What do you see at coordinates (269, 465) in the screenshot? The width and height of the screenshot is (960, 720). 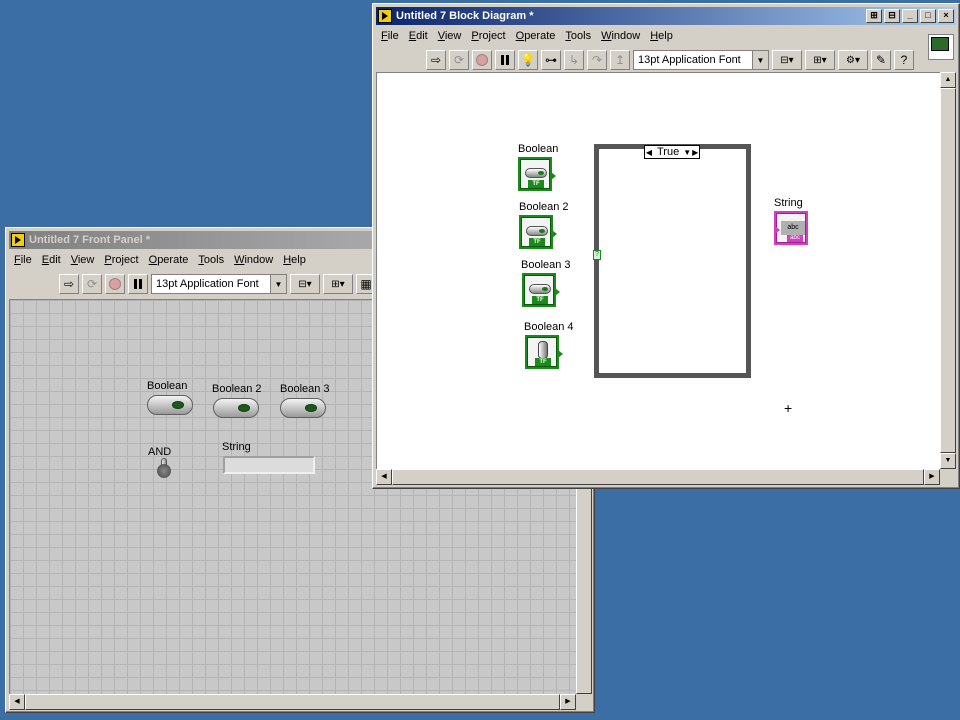 I see `string-indicator` at bounding box center [269, 465].